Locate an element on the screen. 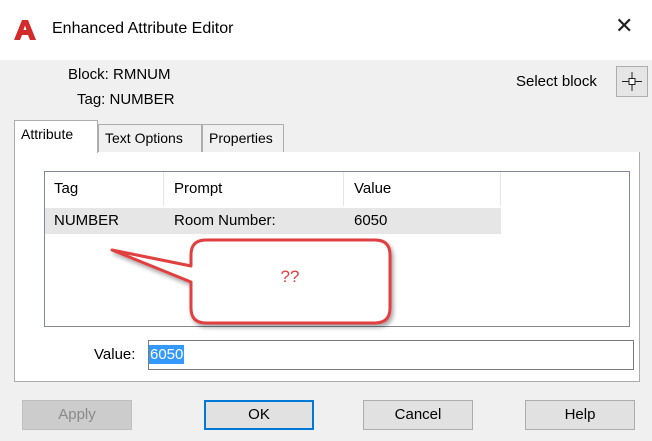 The height and width of the screenshot is (441, 652). ok-button: OK is located at coordinates (259, 415).